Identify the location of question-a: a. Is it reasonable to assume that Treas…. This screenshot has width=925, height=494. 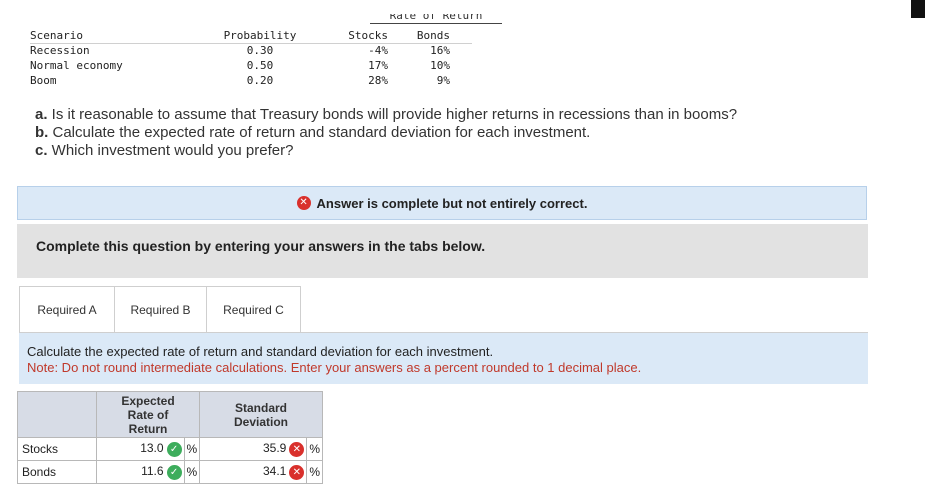
(386, 115).